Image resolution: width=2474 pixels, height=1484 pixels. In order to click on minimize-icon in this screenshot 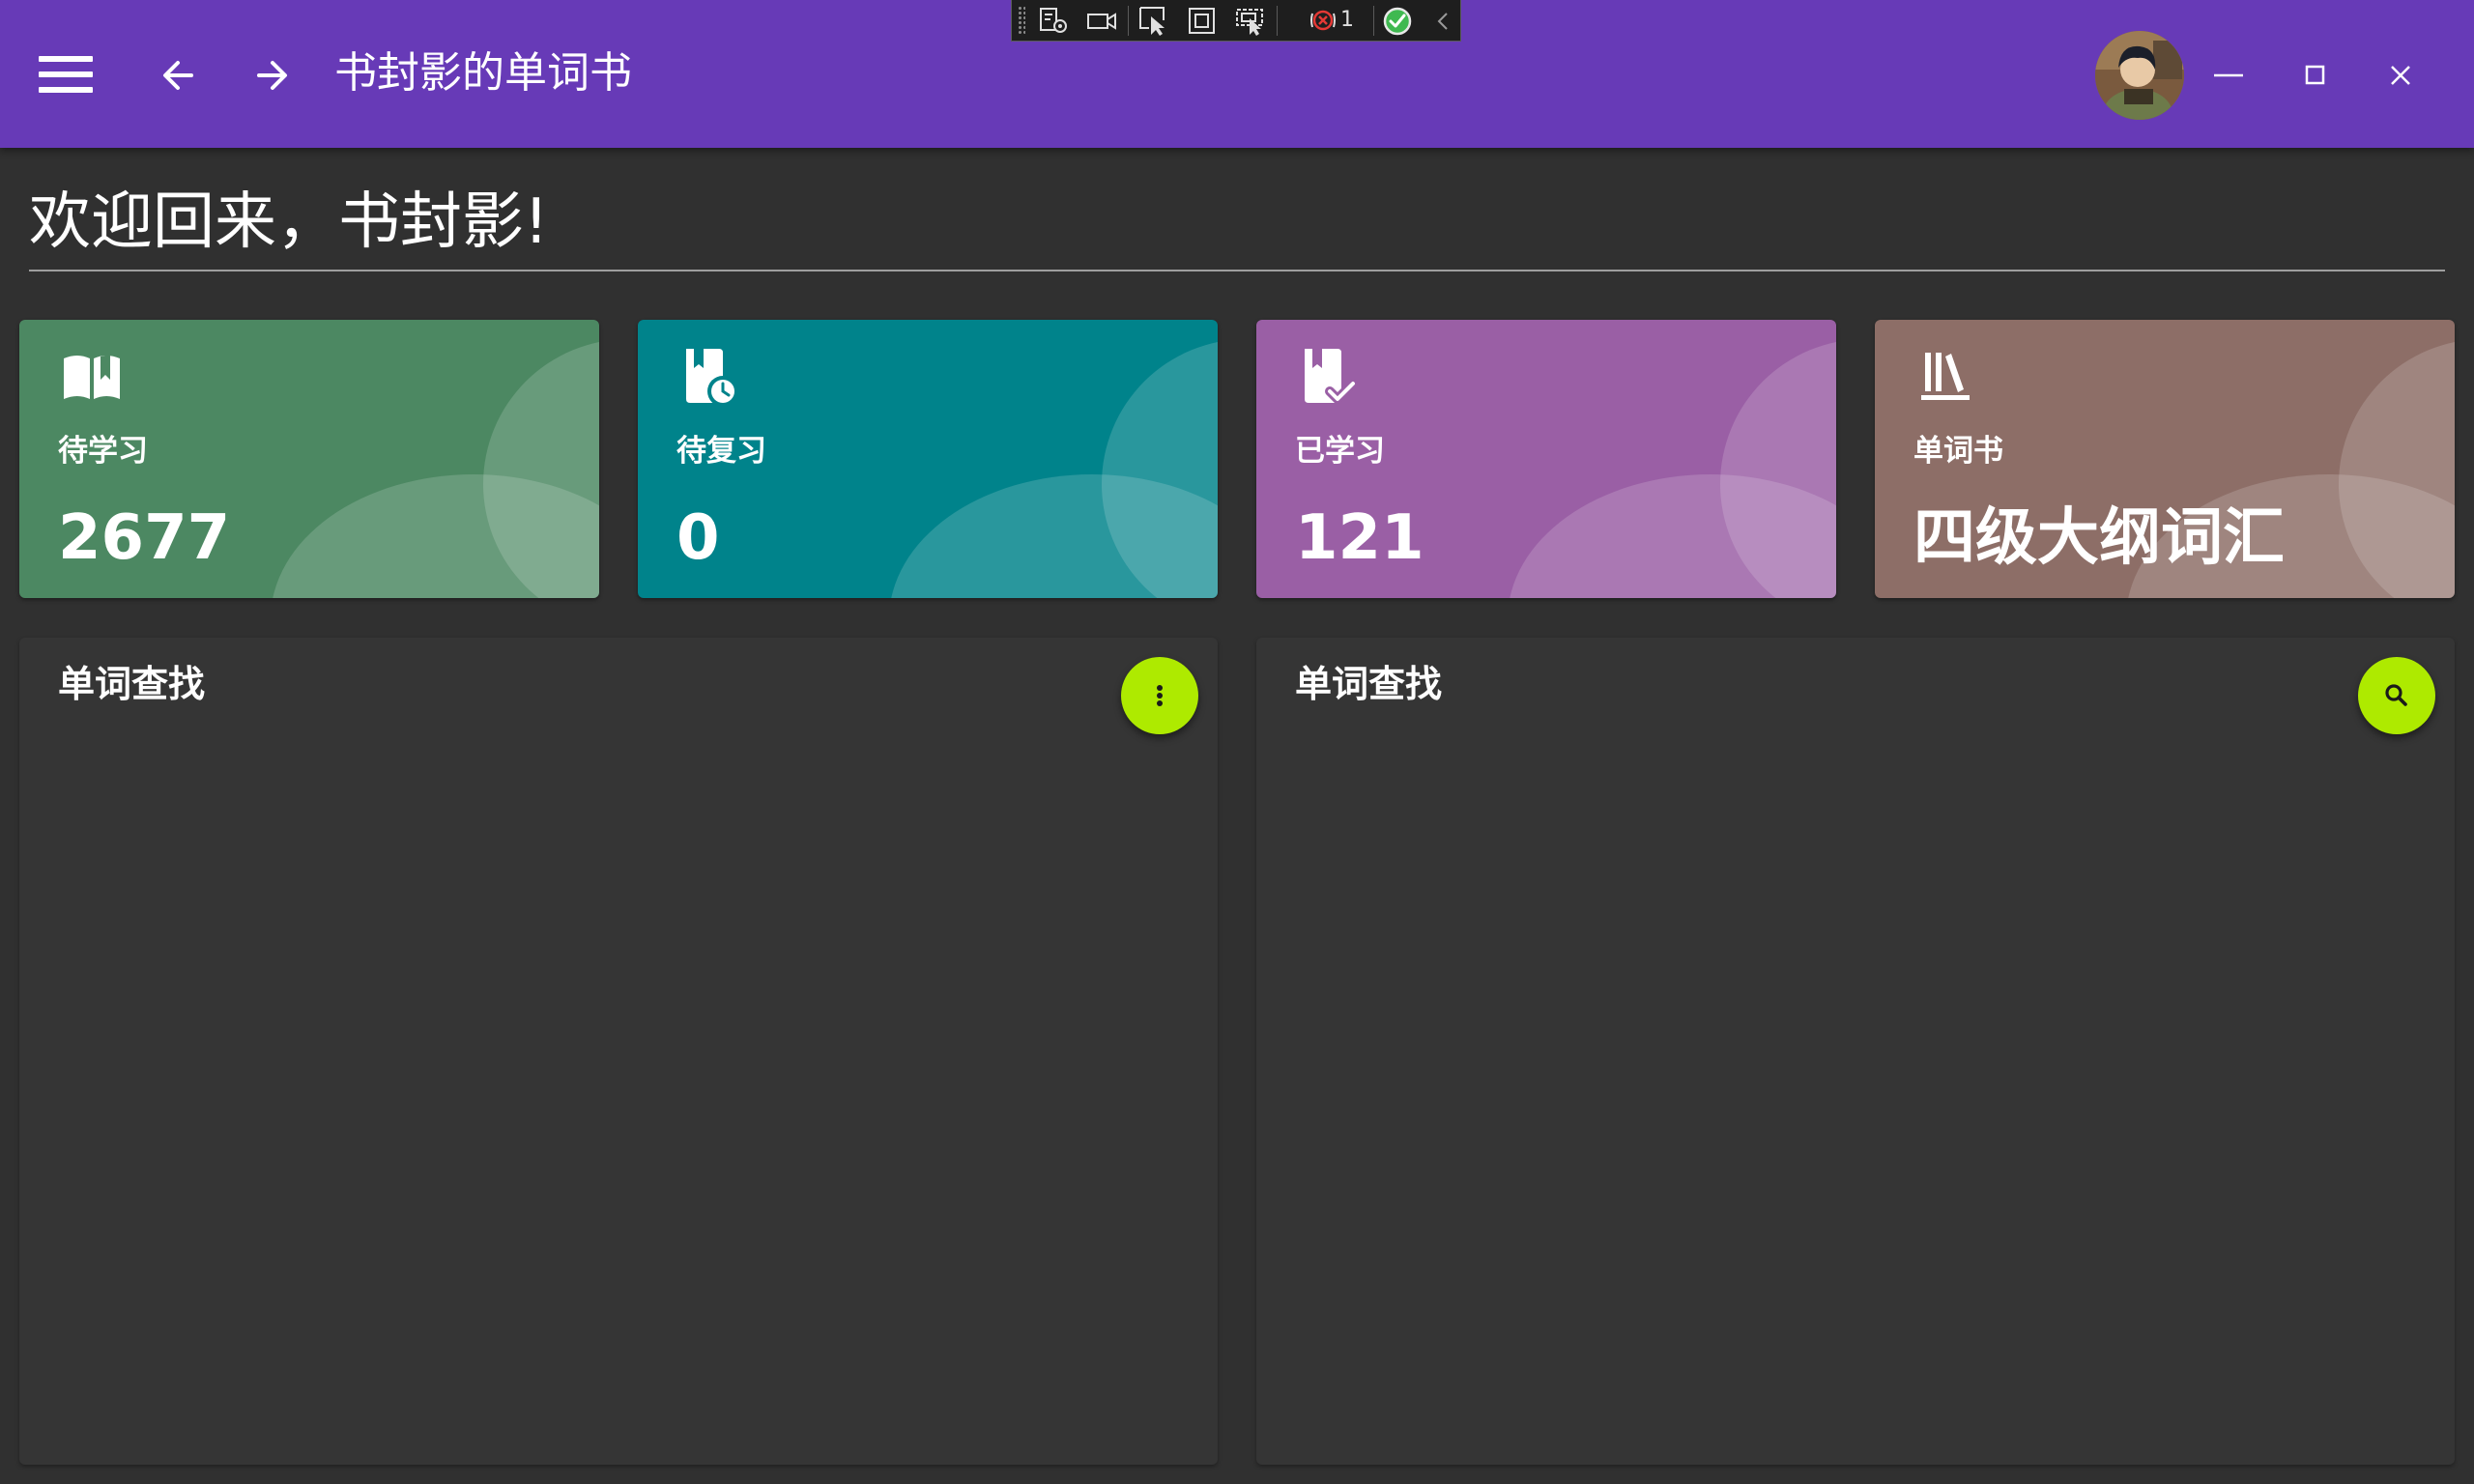, I will do `click(2229, 75)`.